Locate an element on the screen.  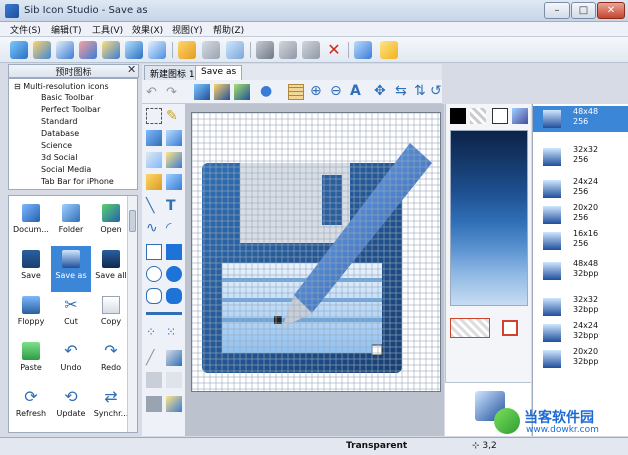
layer-3-icon is located at coordinates (242, 92).